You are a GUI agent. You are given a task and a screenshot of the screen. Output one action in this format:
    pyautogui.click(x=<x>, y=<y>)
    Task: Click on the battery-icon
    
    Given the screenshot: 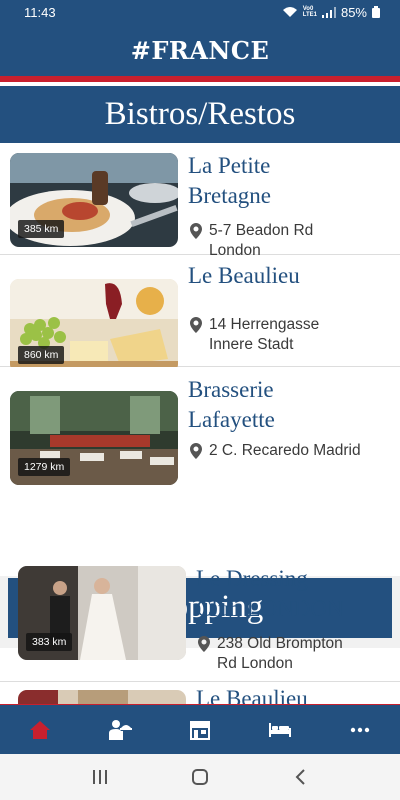 What is the action you would take?
    pyautogui.click(x=376, y=12)
    